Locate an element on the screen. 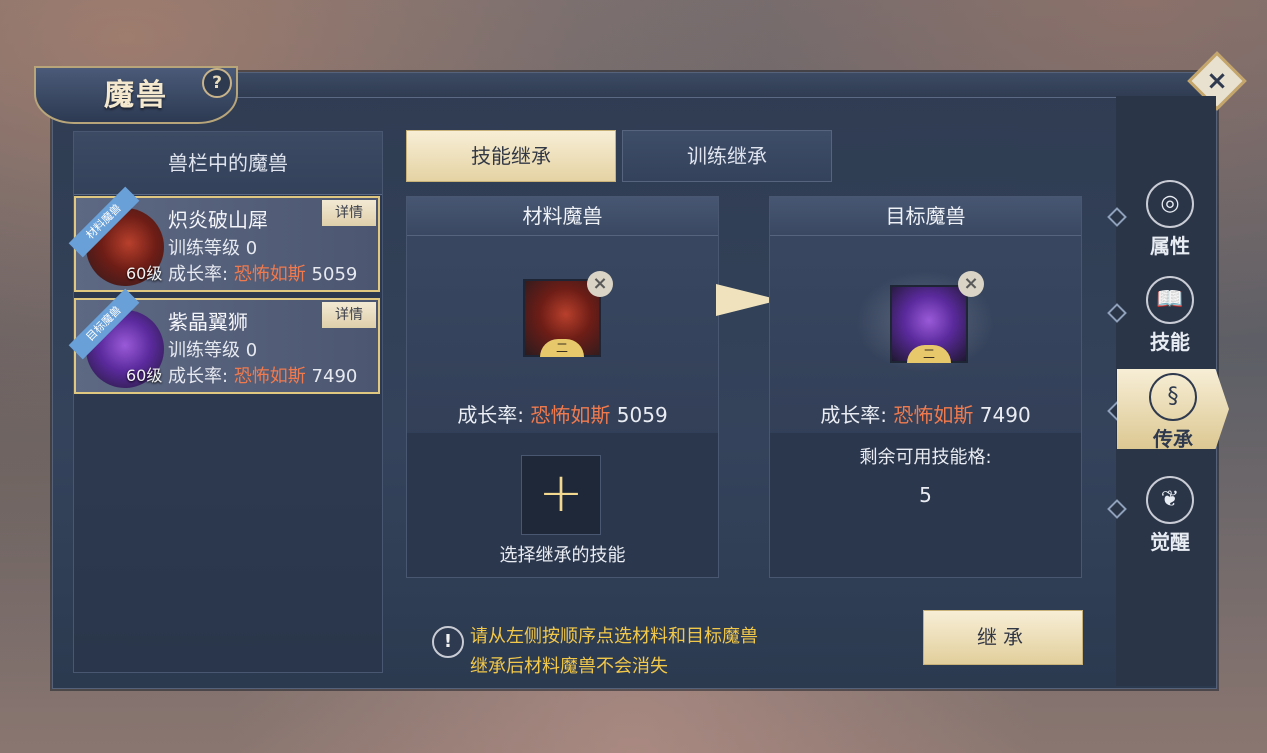 This screenshot has width=1267, height=753. beast-card-material: 材料魔兽 60级 炽炎破山犀 详情 训练等级 0 成长率: 恐怖如斯 5059 is located at coordinates (224, 239).